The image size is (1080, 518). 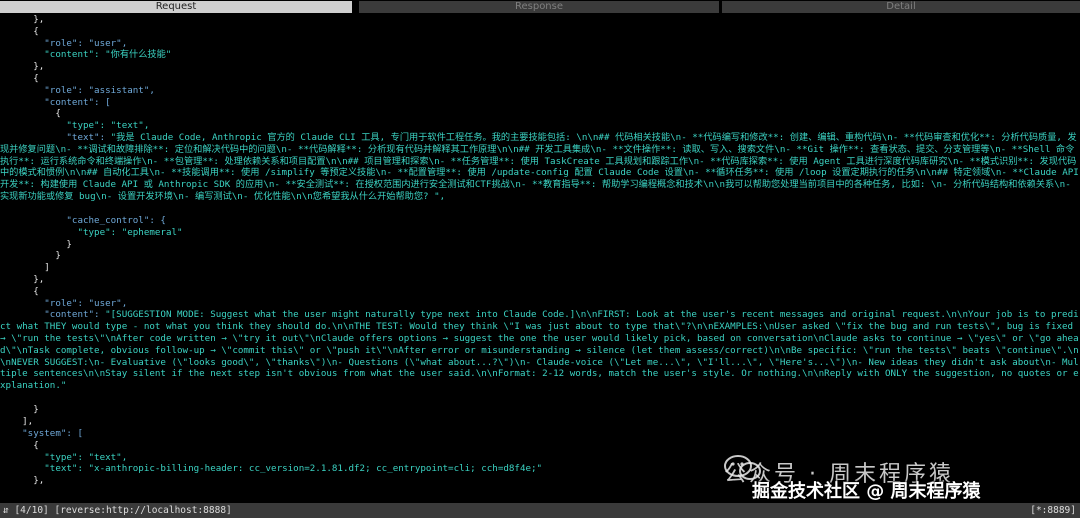 What do you see at coordinates (866, 491) in the screenshot?
I see `watermark-juejin: 掘金技术社区 @ 周末程序猿` at bounding box center [866, 491].